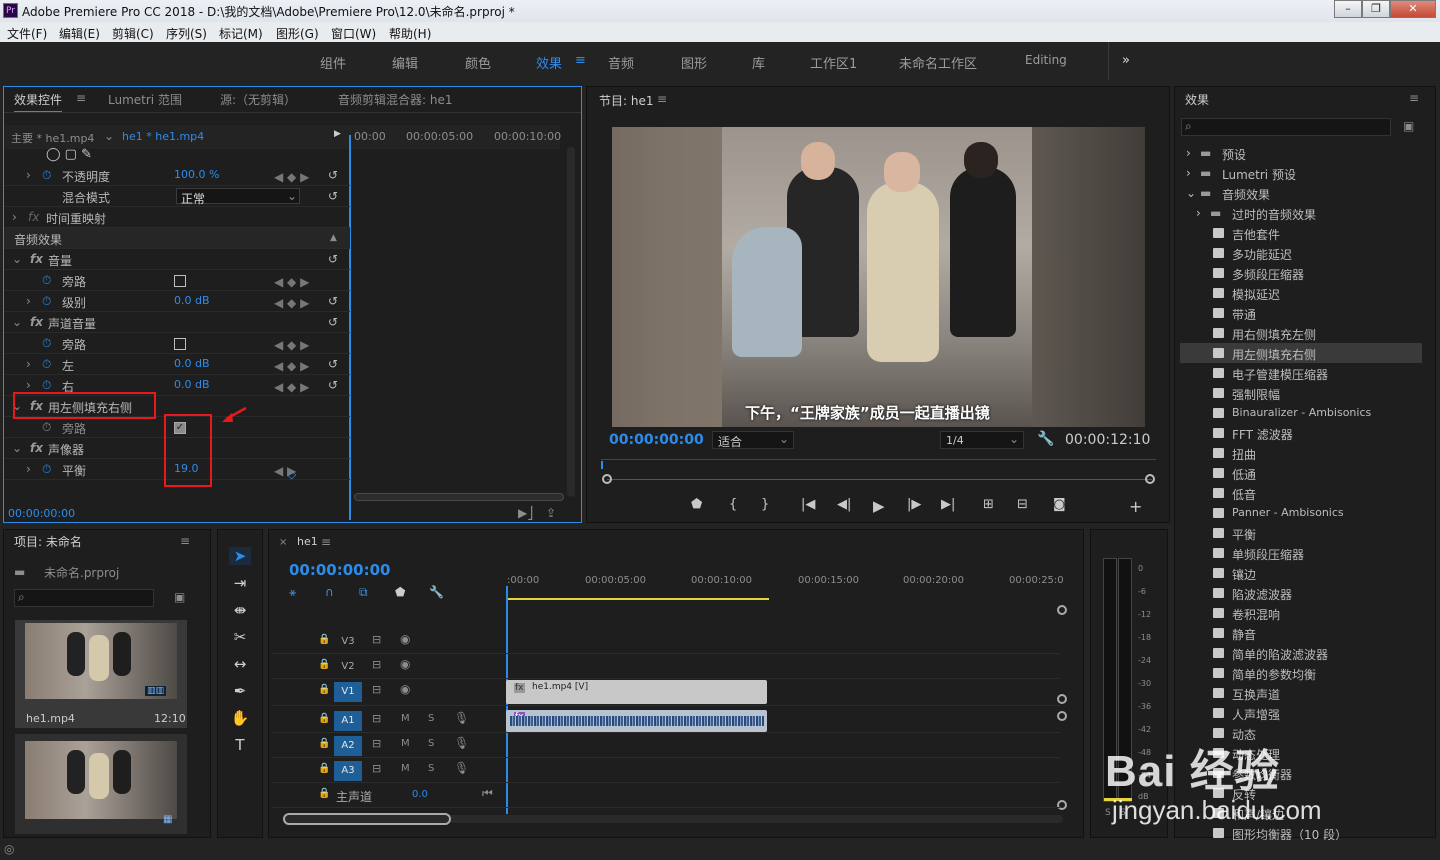 The height and width of the screenshot is (860, 1440). Describe the element at coordinates (1301, 193) in the screenshot. I see `folder-audio-effects: ⌄ ▬ 音频效果` at that location.